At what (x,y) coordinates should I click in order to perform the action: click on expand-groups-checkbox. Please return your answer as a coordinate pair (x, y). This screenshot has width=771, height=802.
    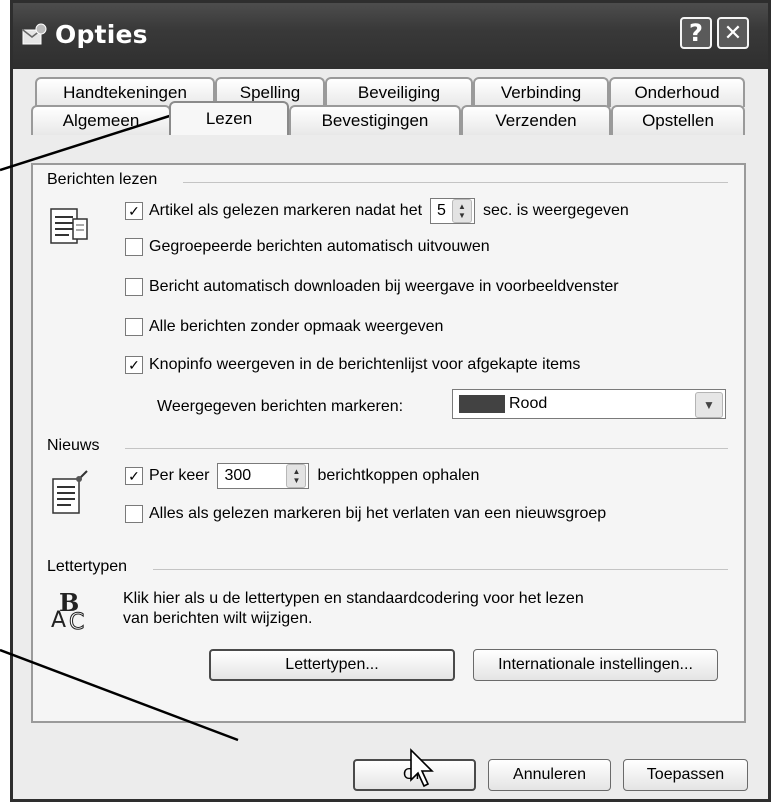
    Looking at the image, I should click on (134, 247).